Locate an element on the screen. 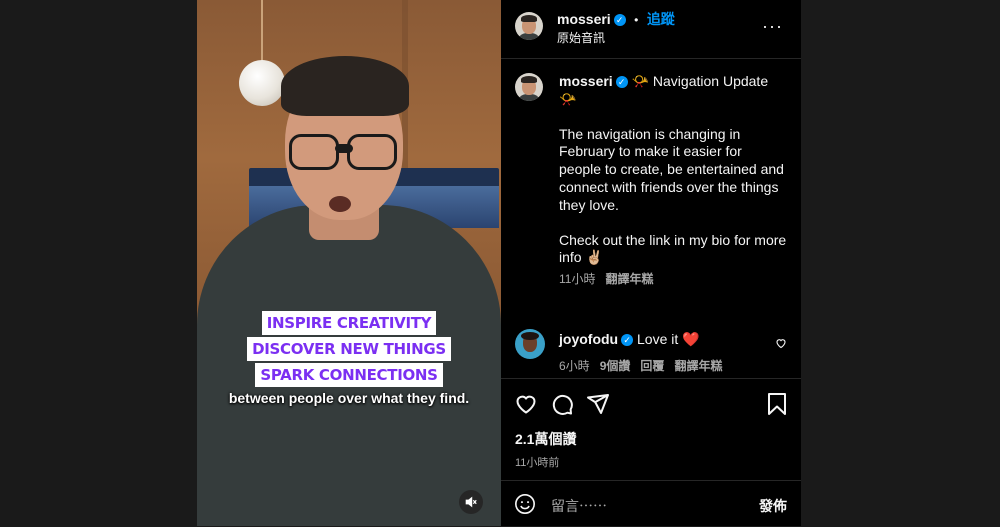  pendant-lamp is located at coordinates (262, 83).